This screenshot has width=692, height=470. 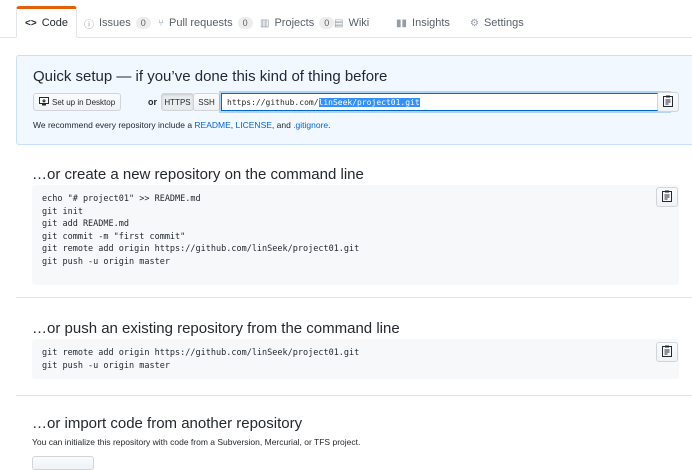 I want to click on tab-wiki-label: Wiki, so click(x=359, y=23).